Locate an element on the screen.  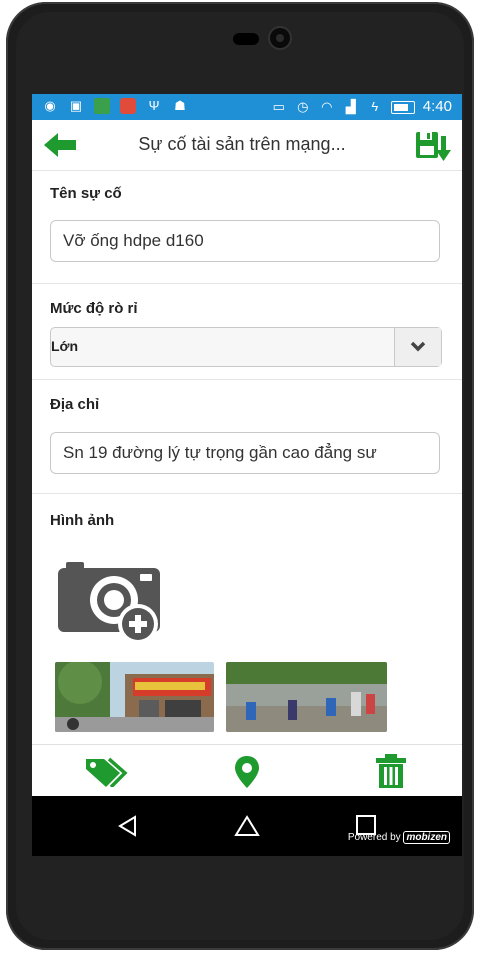
dropdown-button is located at coordinates (417, 347).